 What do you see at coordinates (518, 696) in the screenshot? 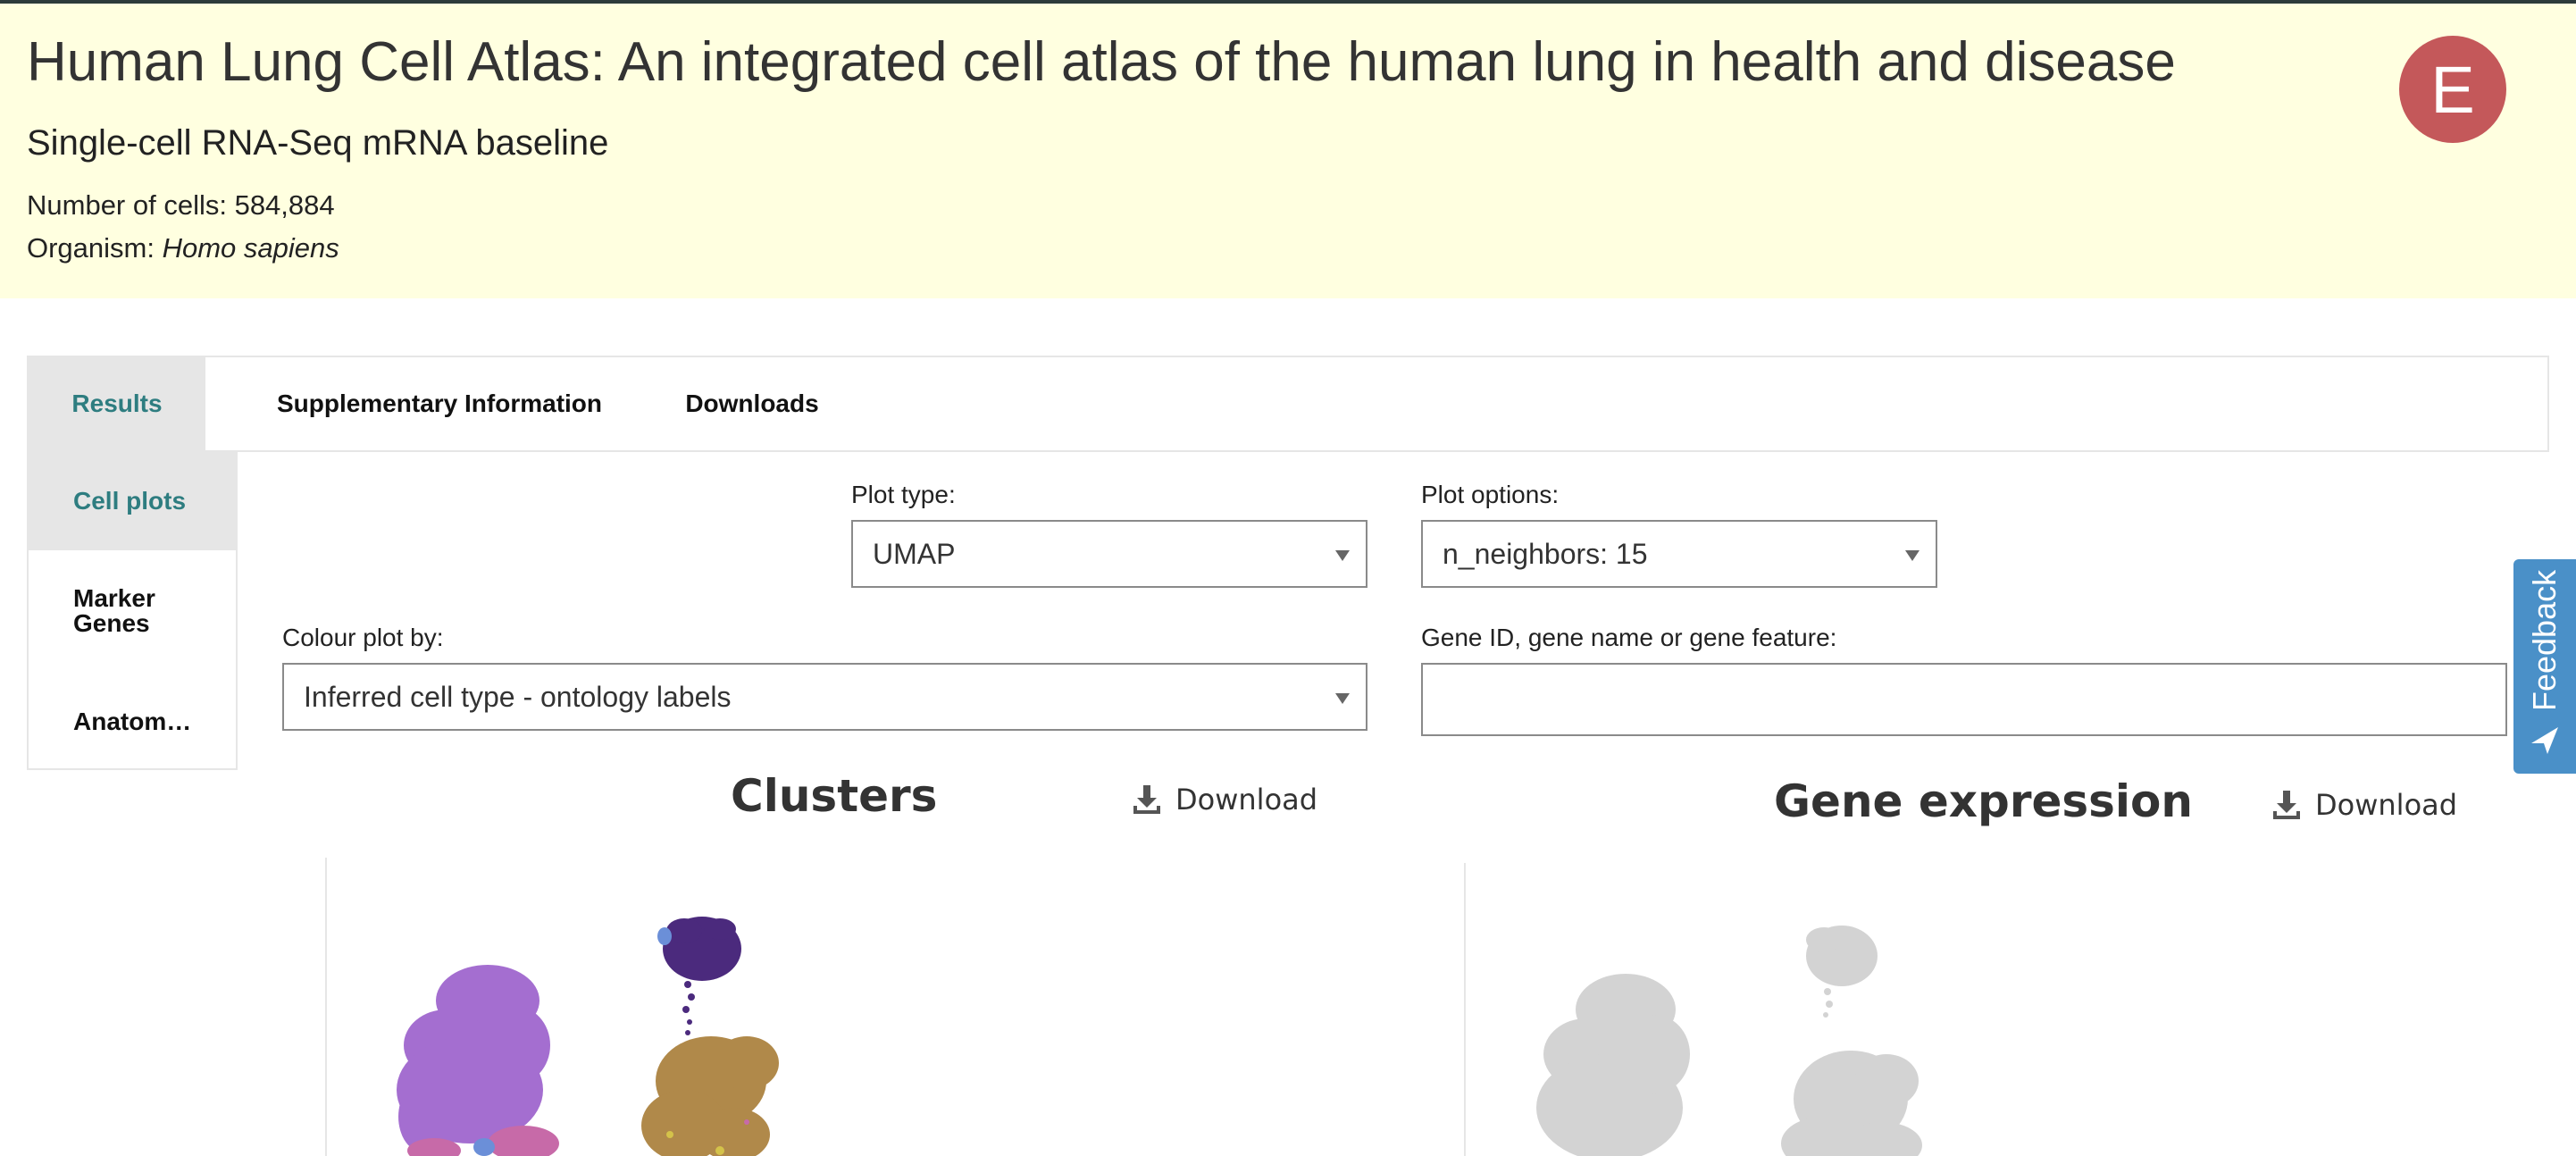
I see `colour-plot-by-value: Inferred cell type - ontology labels` at bounding box center [518, 696].